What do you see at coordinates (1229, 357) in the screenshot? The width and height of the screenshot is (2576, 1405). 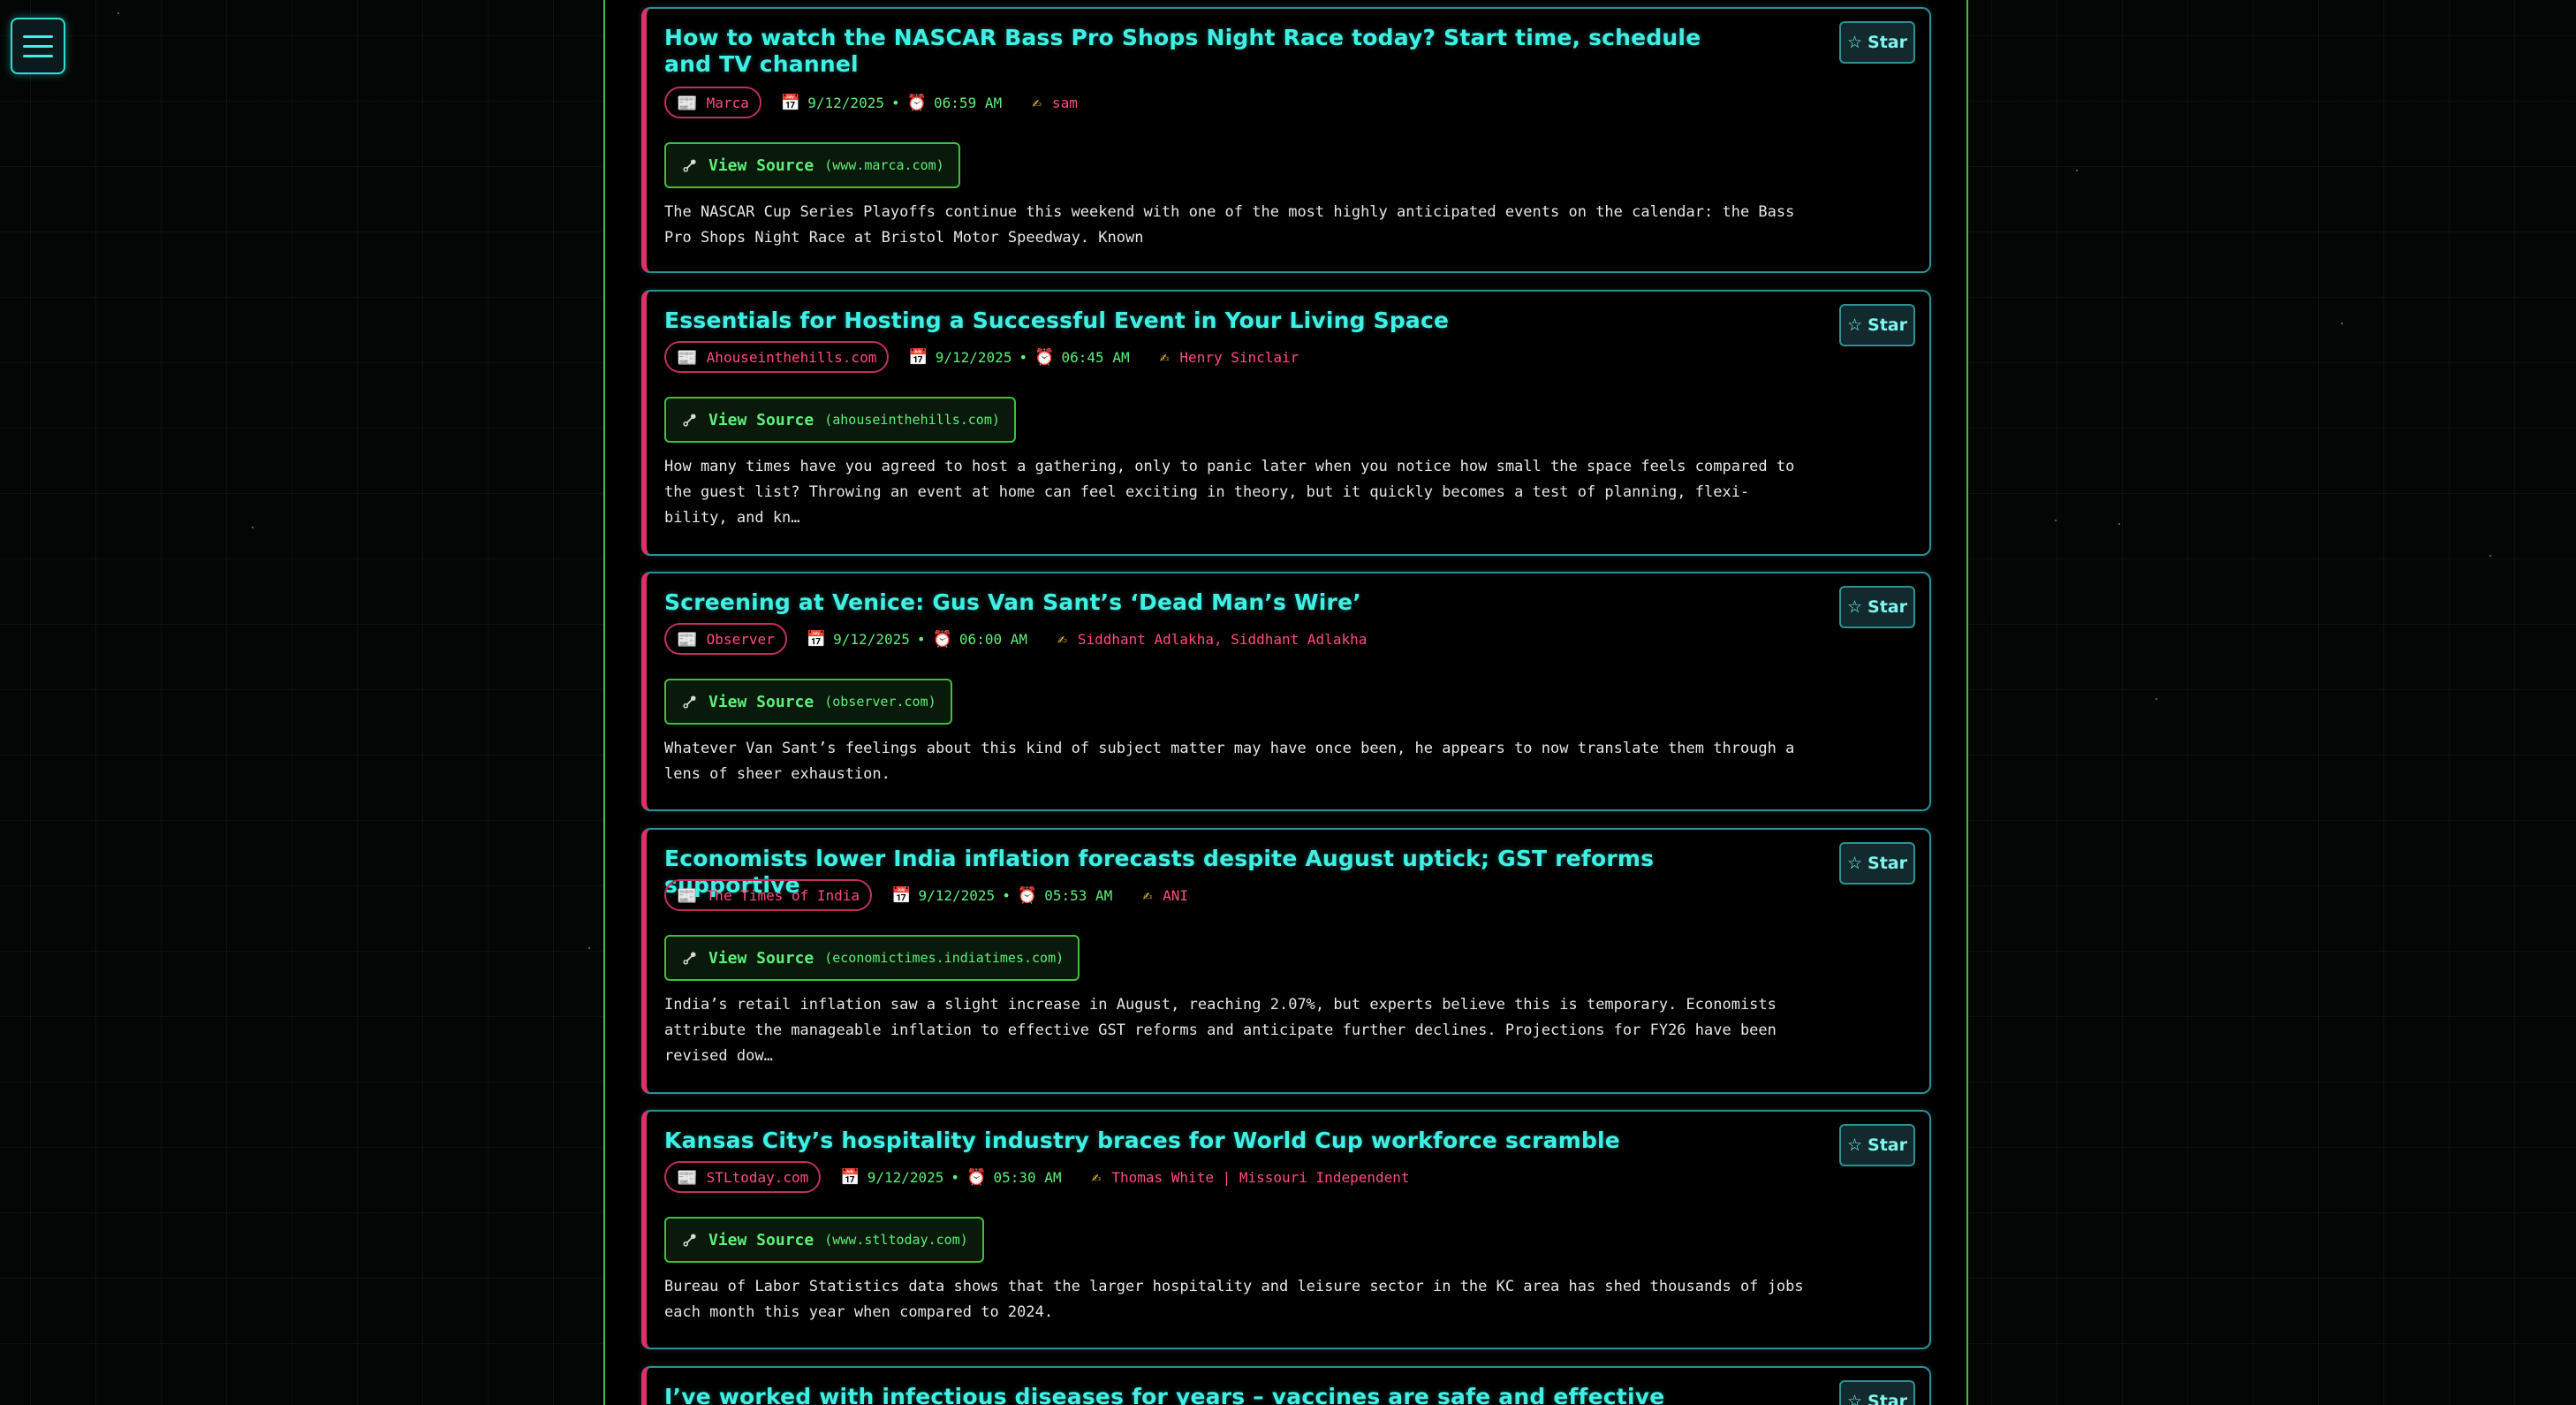 I see `article-author: ✍ Henry Sinclair` at bounding box center [1229, 357].